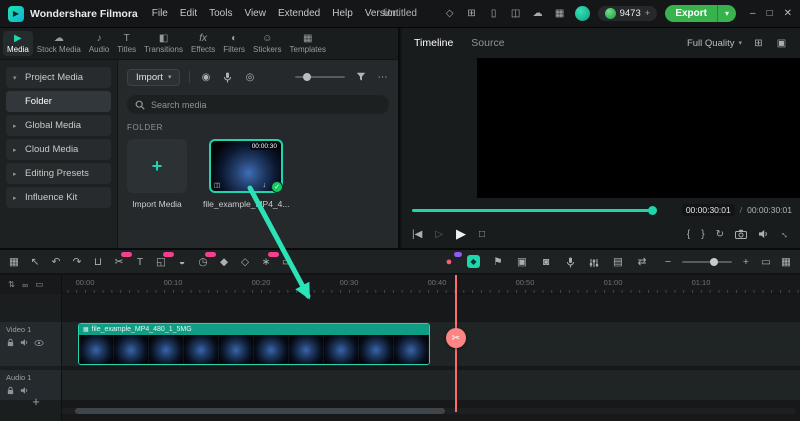 This screenshot has width=800, height=421. What do you see at coordinates (417, 234) in the screenshot?
I see `step-back-button: |◀` at bounding box center [417, 234].